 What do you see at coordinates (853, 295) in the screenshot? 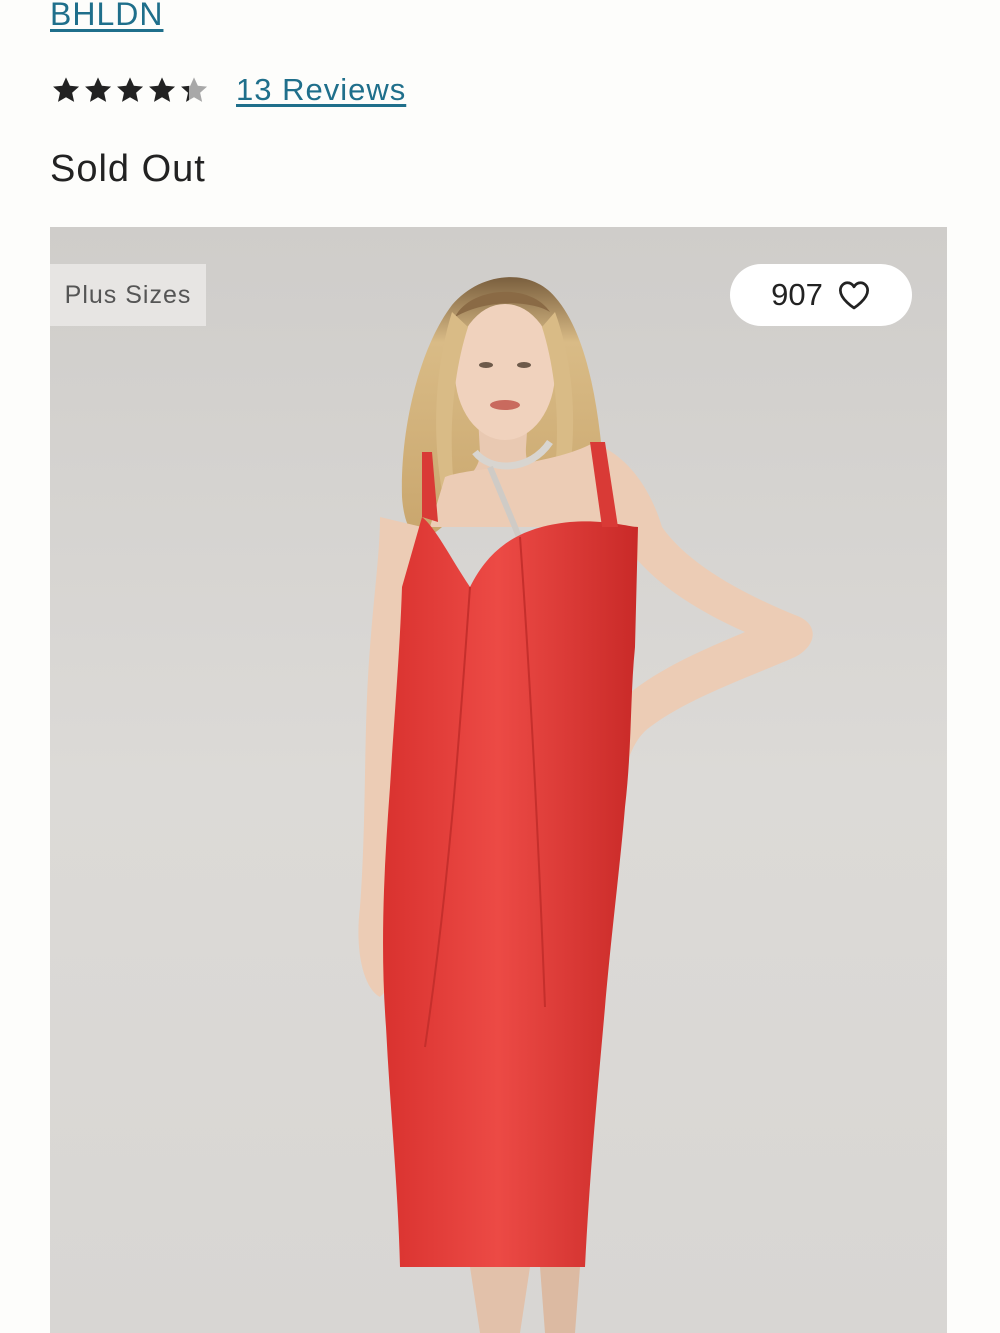
I see `heart-icon` at bounding box center [853, 295].